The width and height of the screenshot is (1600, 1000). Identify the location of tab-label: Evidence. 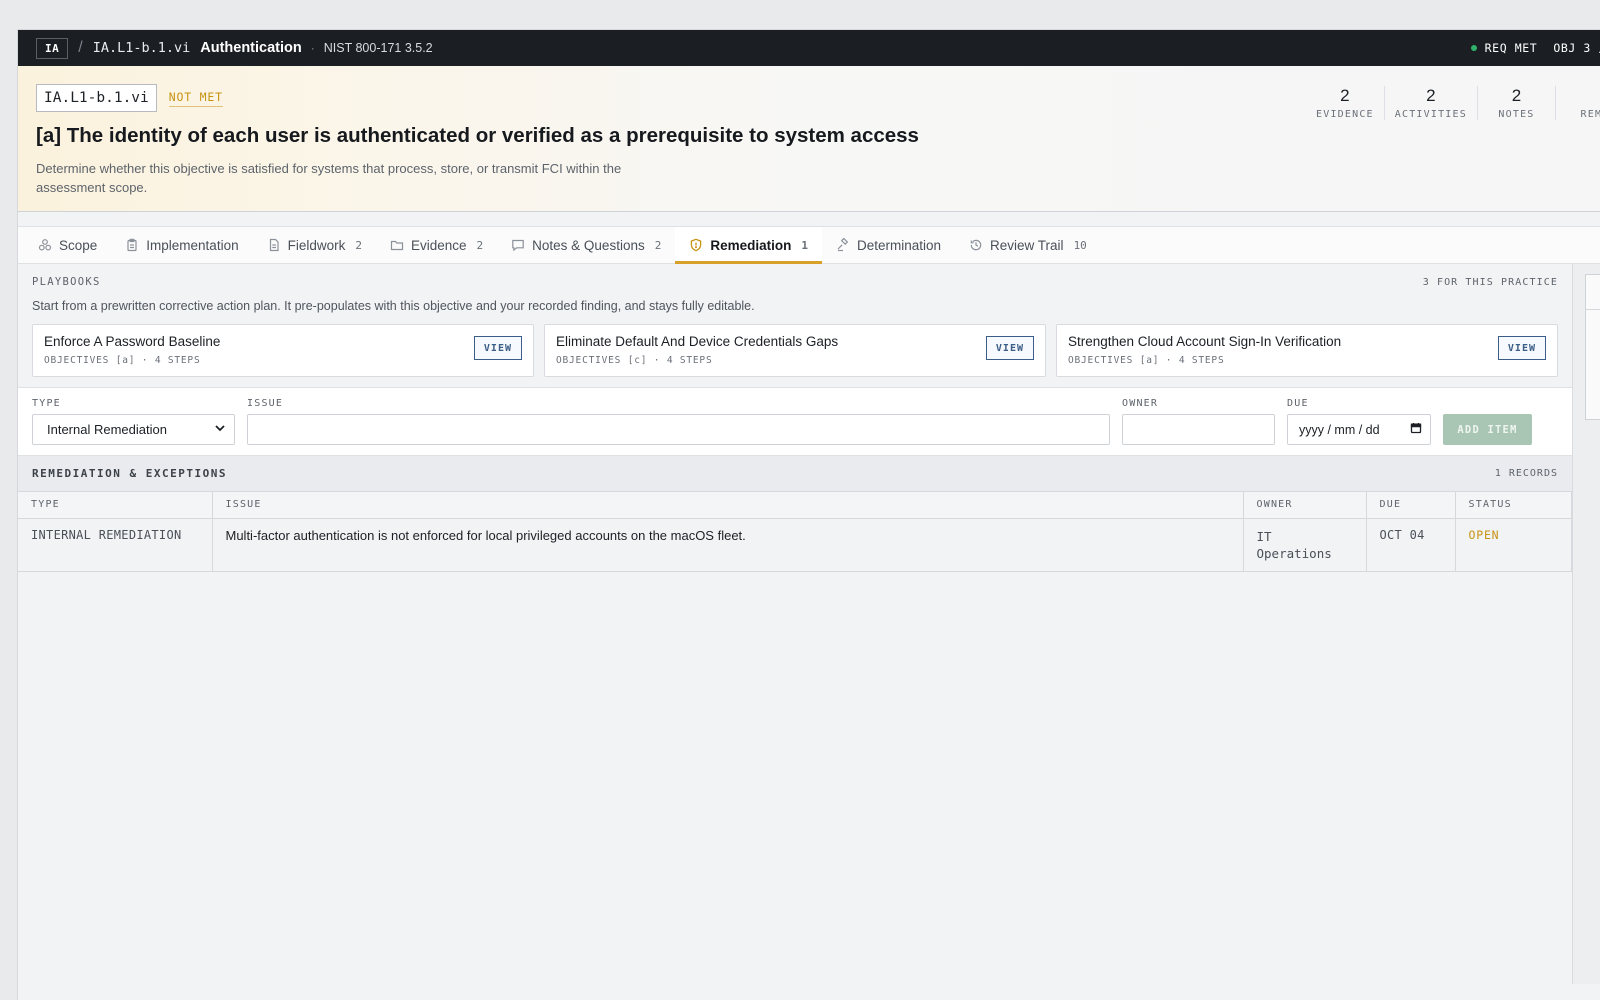
(438, 245).